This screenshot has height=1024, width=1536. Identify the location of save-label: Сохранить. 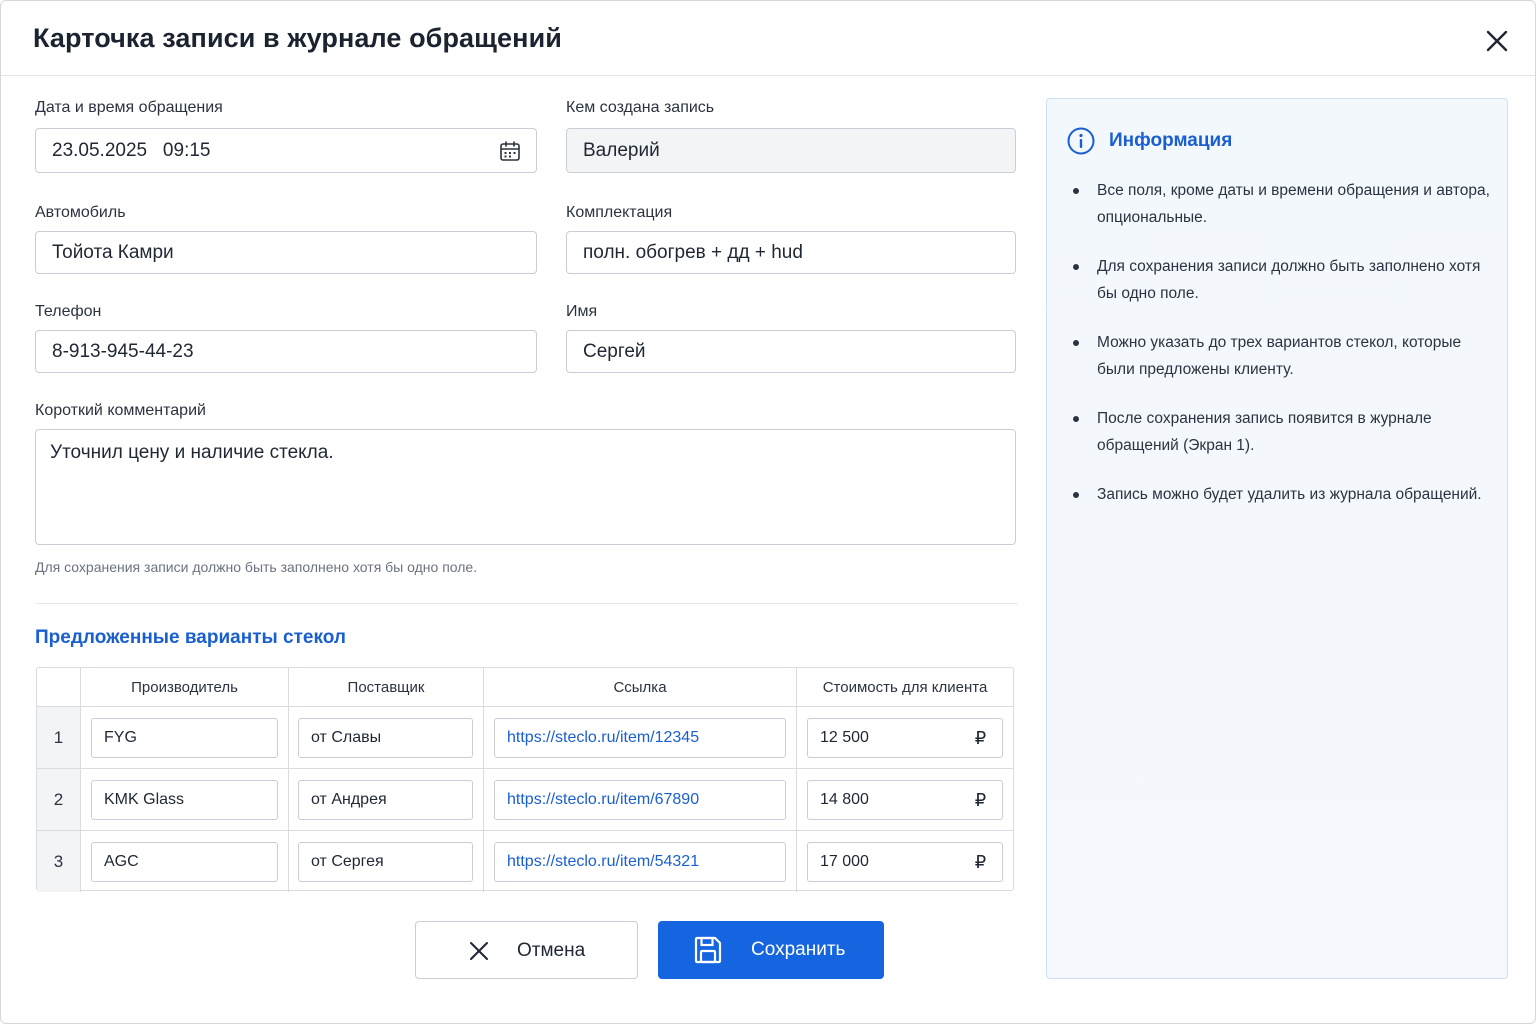
(798, 949).